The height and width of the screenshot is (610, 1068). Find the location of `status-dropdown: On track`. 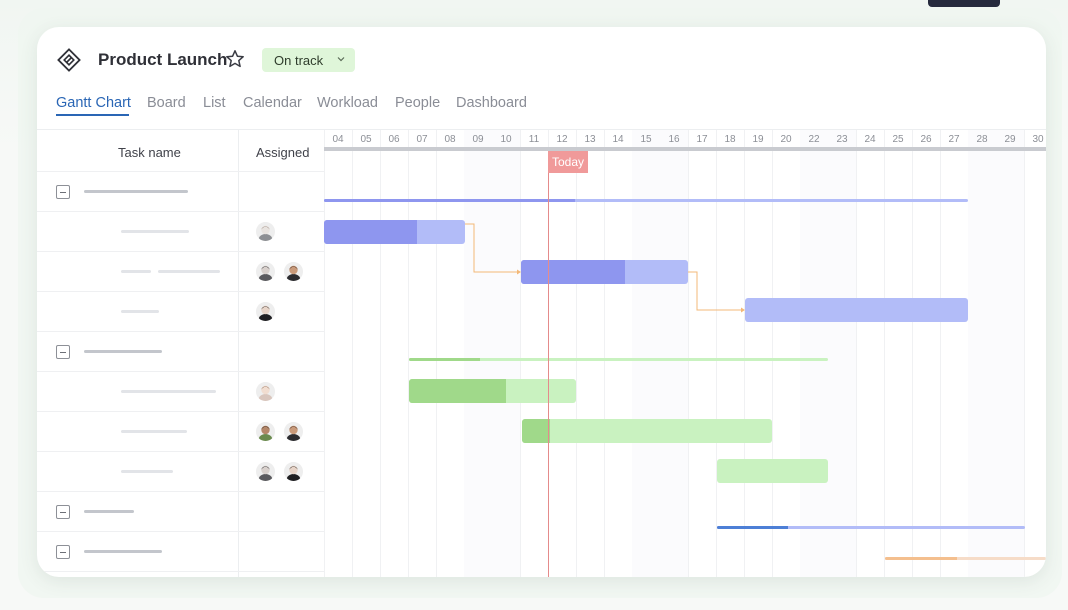

status-dropdown: On track is located at coordinates (308, 60).